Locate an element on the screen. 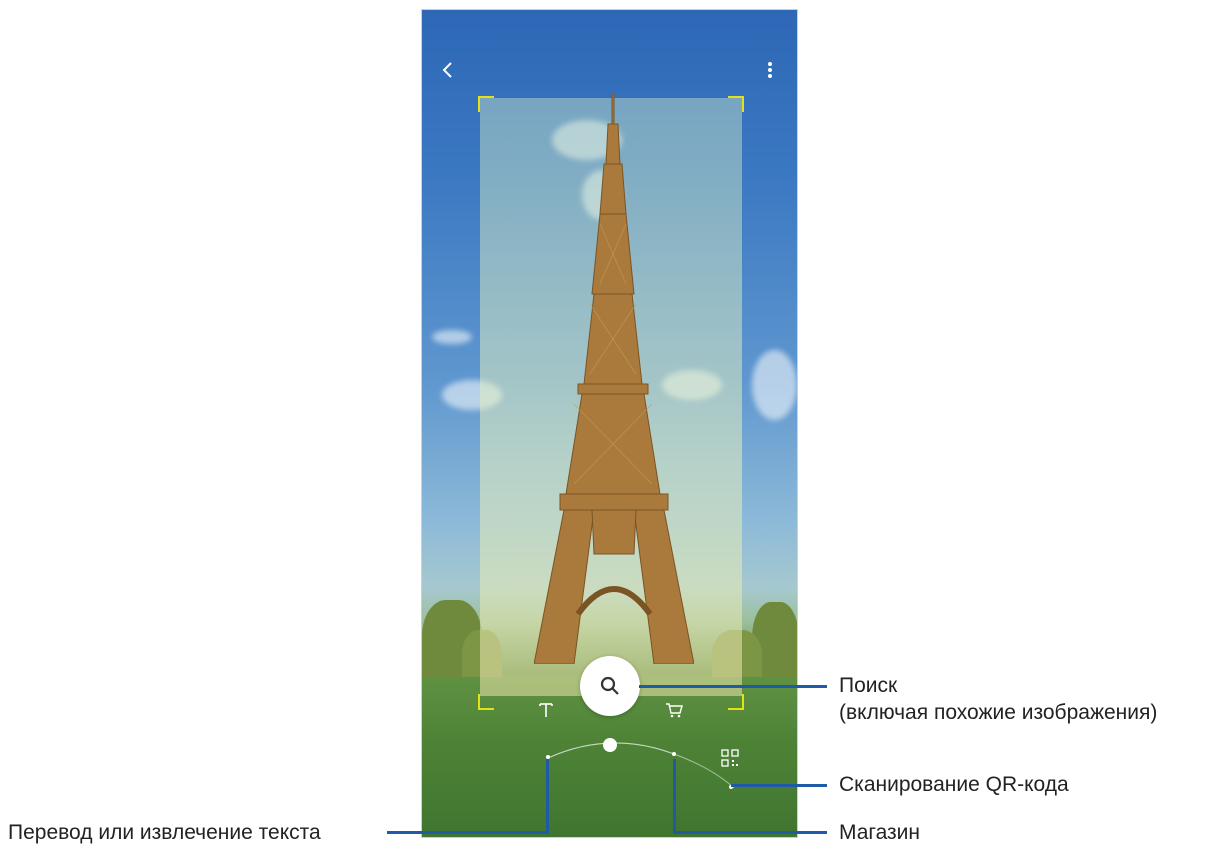 Image resolution: width=1224 pixels, height=854 pixels. text-callout-label: Перевод или извлечение текста is located at coordinates (164, 832).